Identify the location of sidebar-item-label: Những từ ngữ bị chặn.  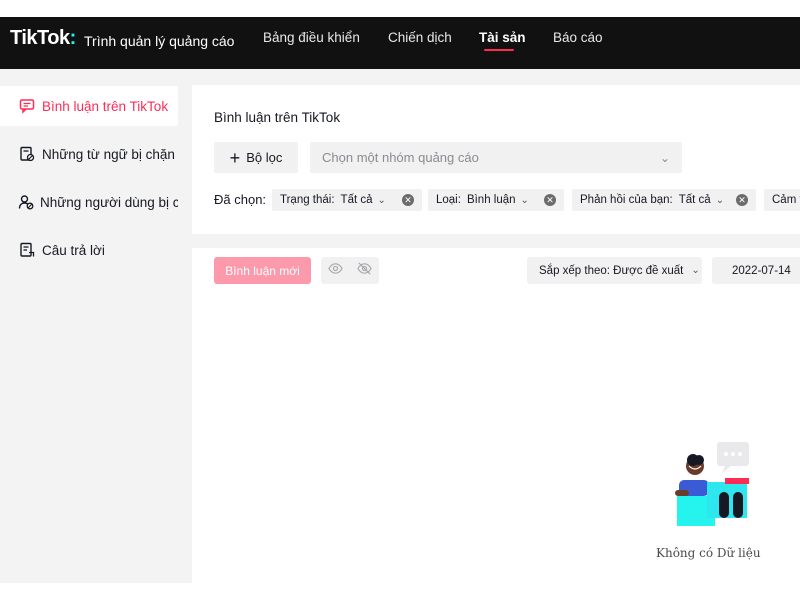
(108, 154).